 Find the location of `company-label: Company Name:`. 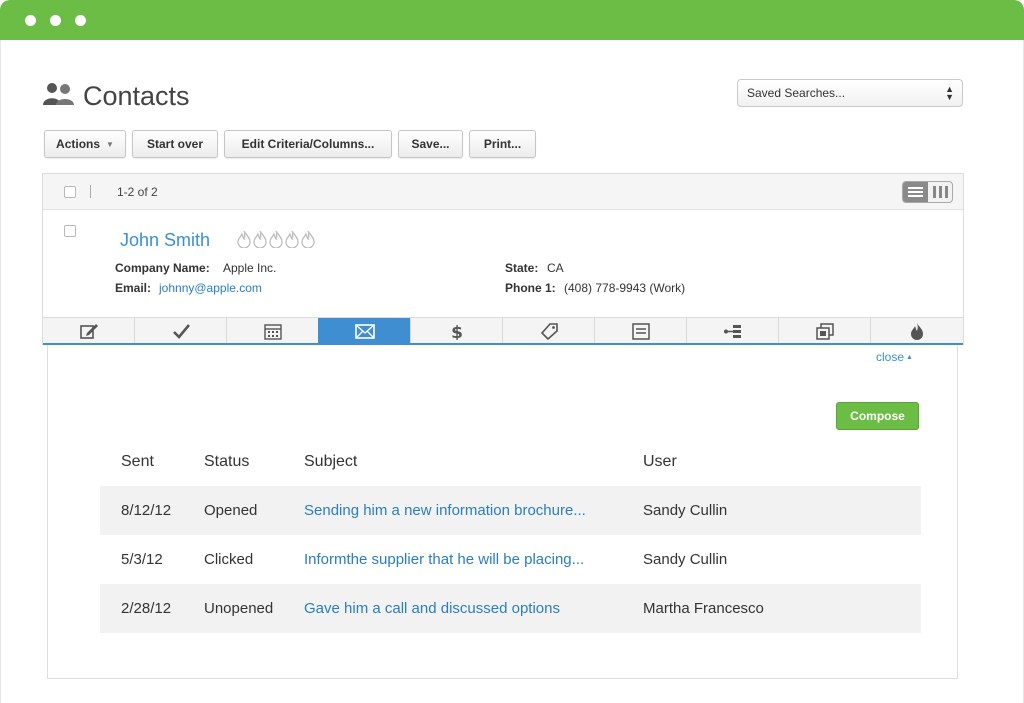

company-label: Company Name: is located at coordinates (162, 268).